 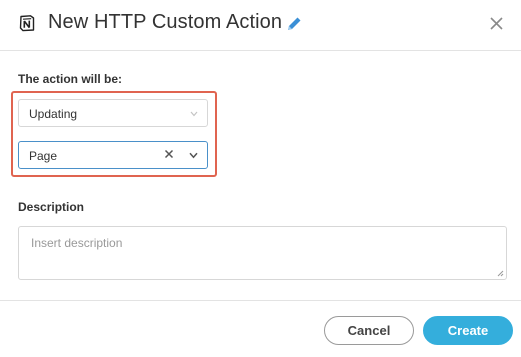 I want to click on cancel-button: Cancel, so click(x=369, y=330).